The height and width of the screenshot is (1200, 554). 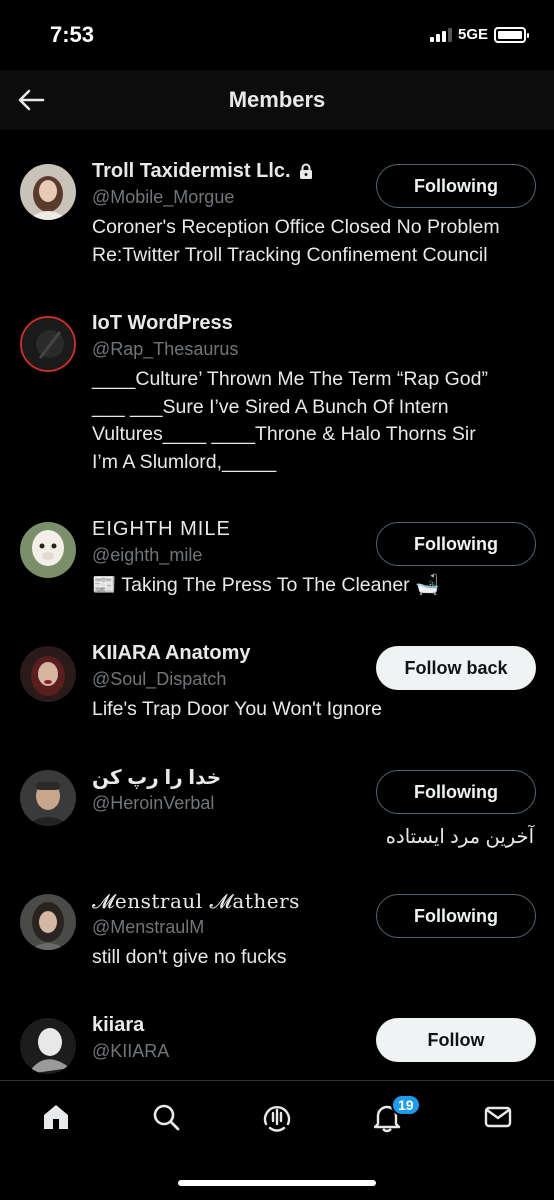 What do you see at coordinates (166, 1117) in the screenshot?
I see `search-icon` at bounding box center [166, 1117].